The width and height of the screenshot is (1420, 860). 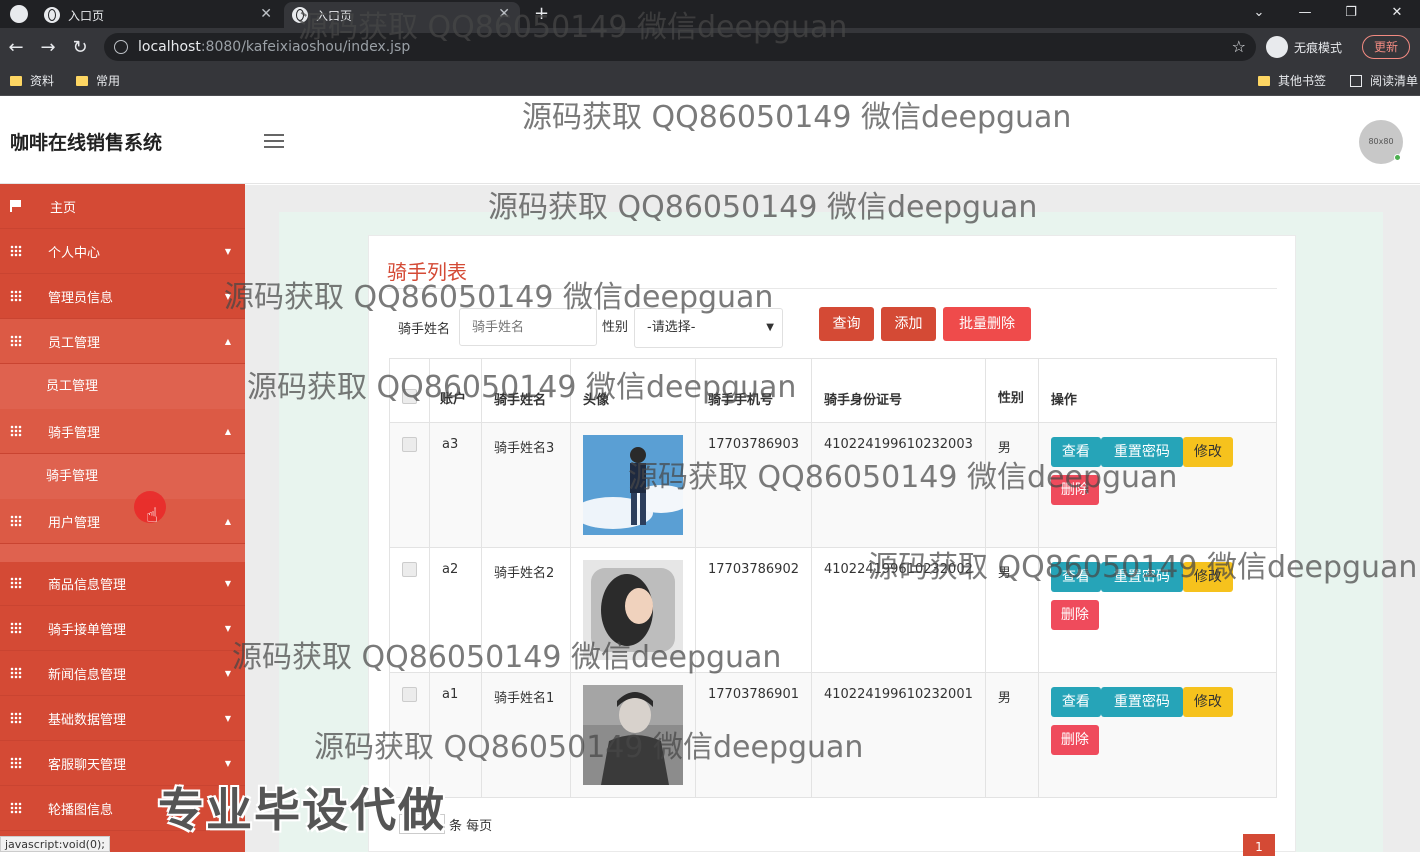 I want to click on add-button: 添加, so click(x=908, y=324).